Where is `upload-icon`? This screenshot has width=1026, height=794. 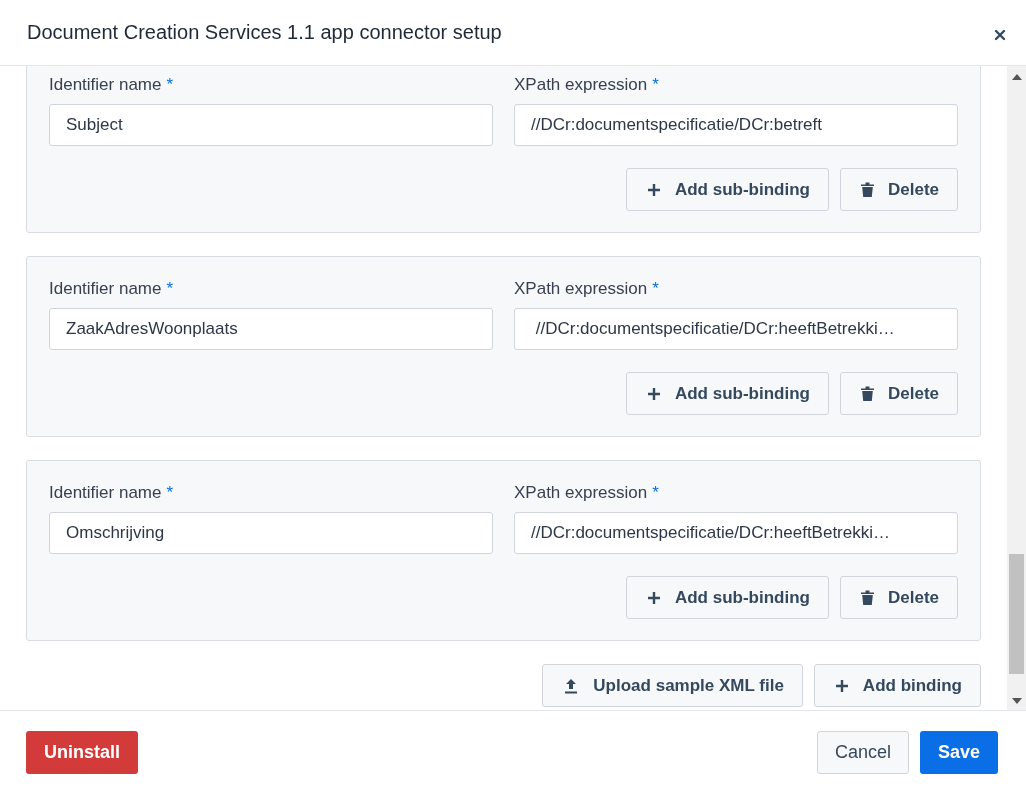 upload-icon is located at coordinates (571, 685).